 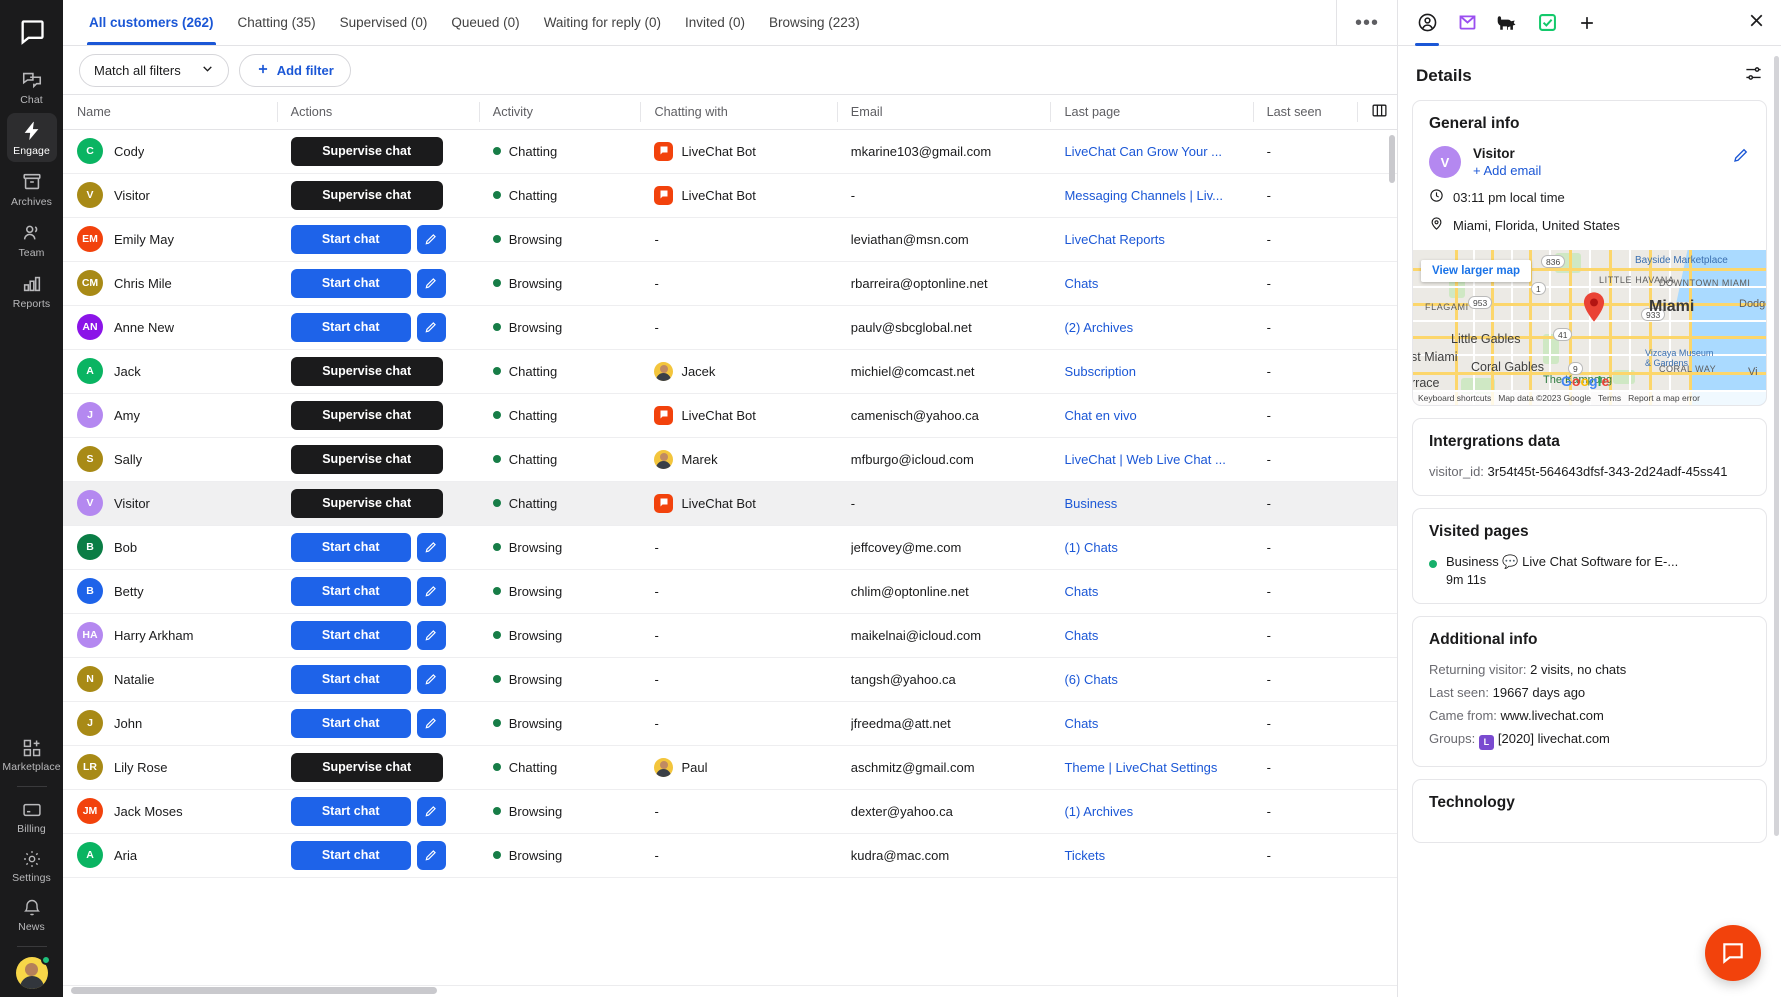 I want to click on tab-chatting: Chatting (35), so click(x=277, y=22).